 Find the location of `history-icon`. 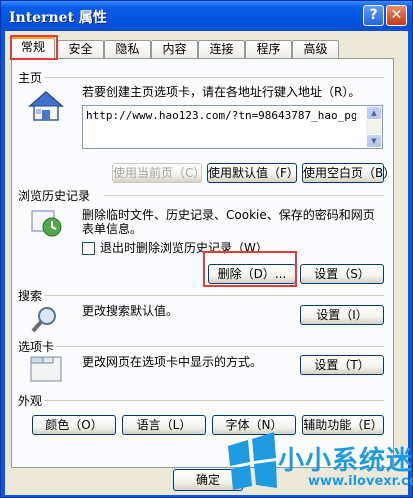

history-icon is located at coordinates (46, 223).